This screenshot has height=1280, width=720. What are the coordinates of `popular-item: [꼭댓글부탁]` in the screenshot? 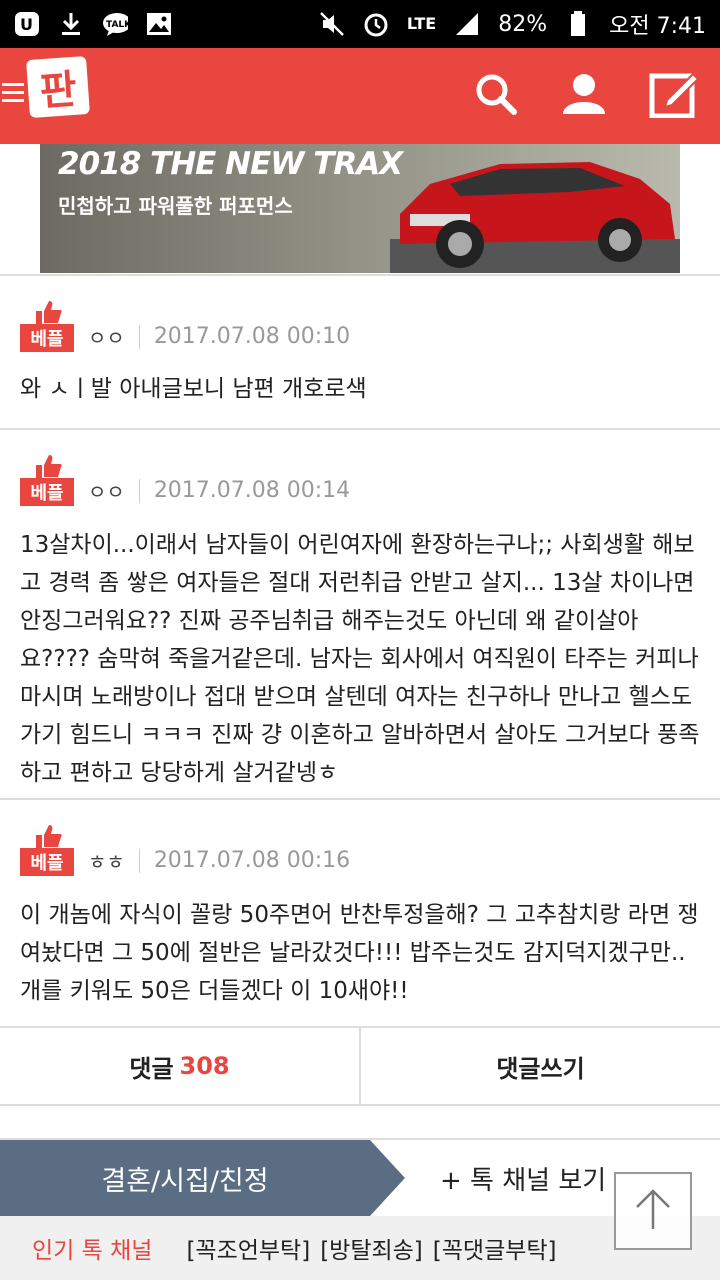 It's located at (495, 1248).